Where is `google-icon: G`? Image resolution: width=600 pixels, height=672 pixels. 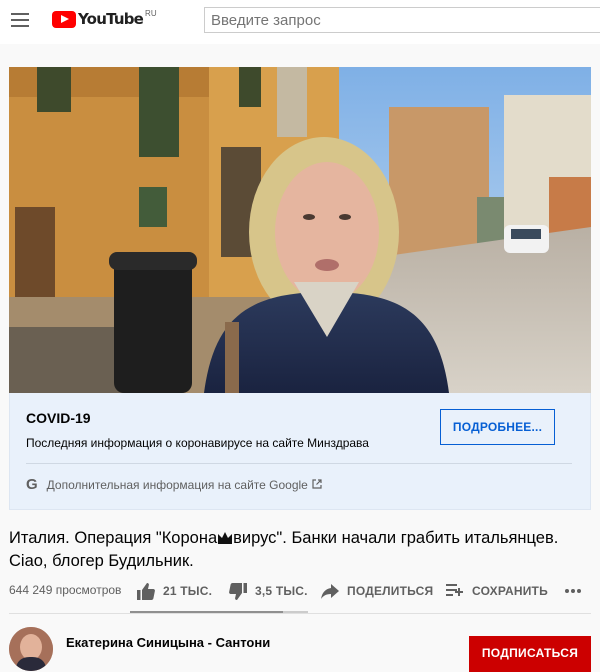 google-icon: G is located at coordinates (32, 484).